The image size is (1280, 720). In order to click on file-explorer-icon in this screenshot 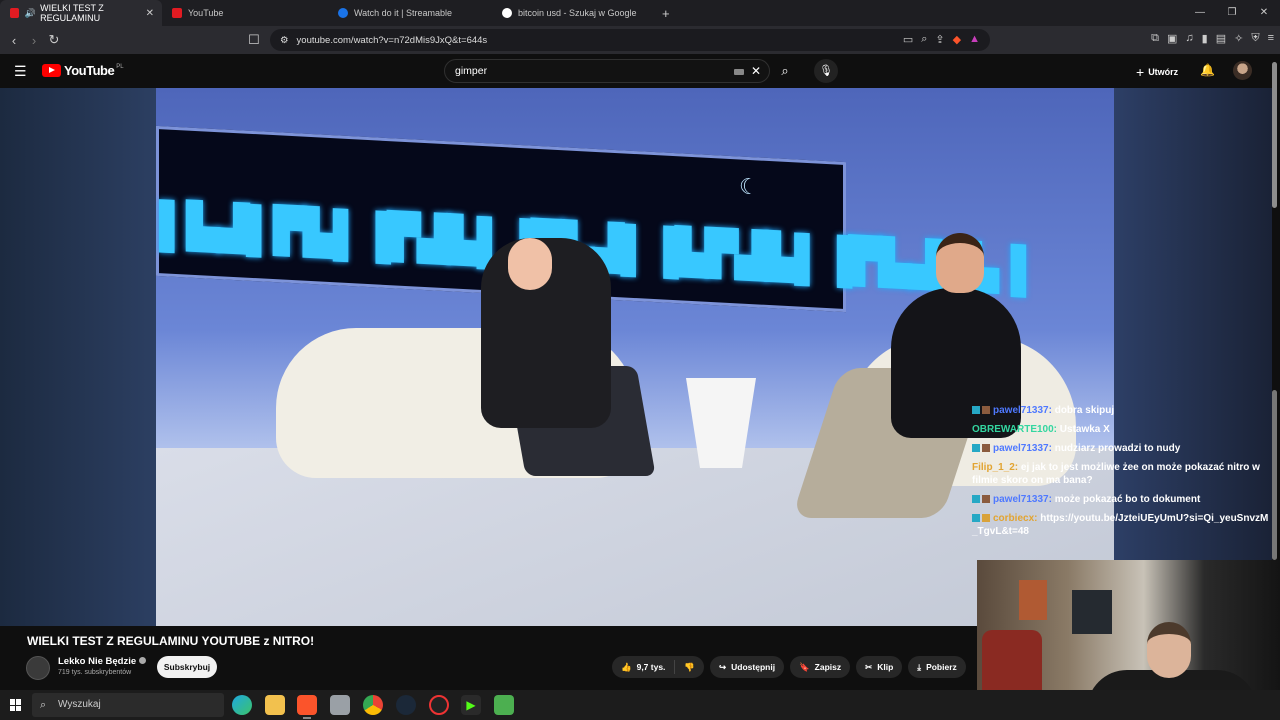, I will do `click(275, 705)`.